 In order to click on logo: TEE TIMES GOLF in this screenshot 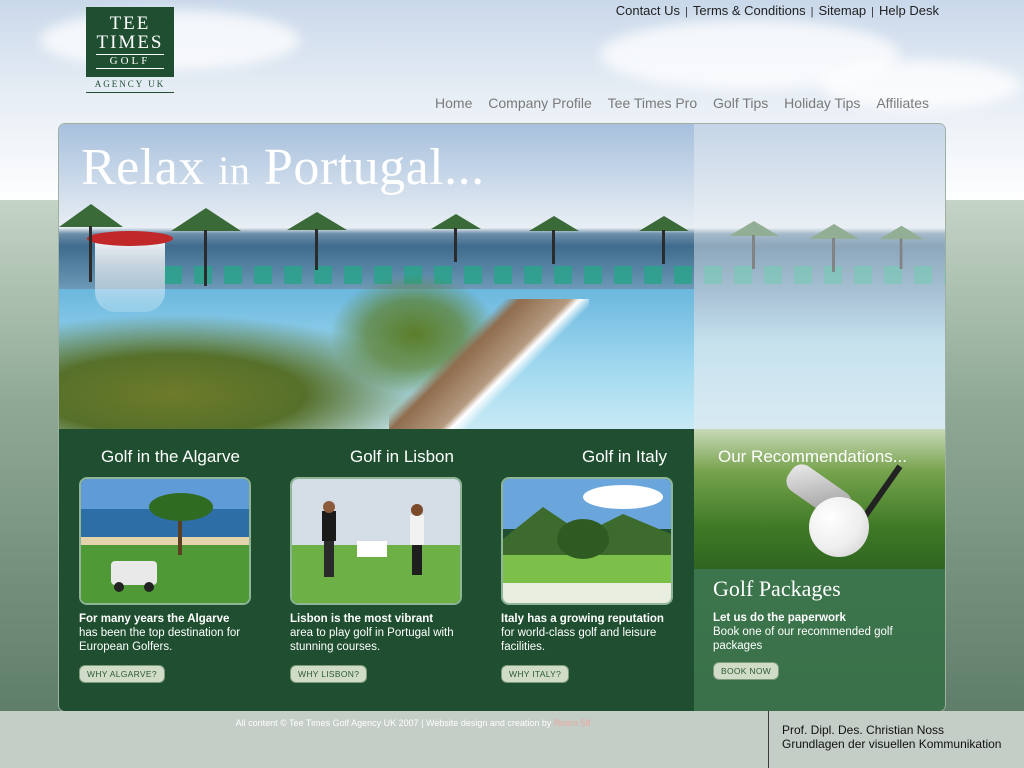, I will do `click(130, 42)`.